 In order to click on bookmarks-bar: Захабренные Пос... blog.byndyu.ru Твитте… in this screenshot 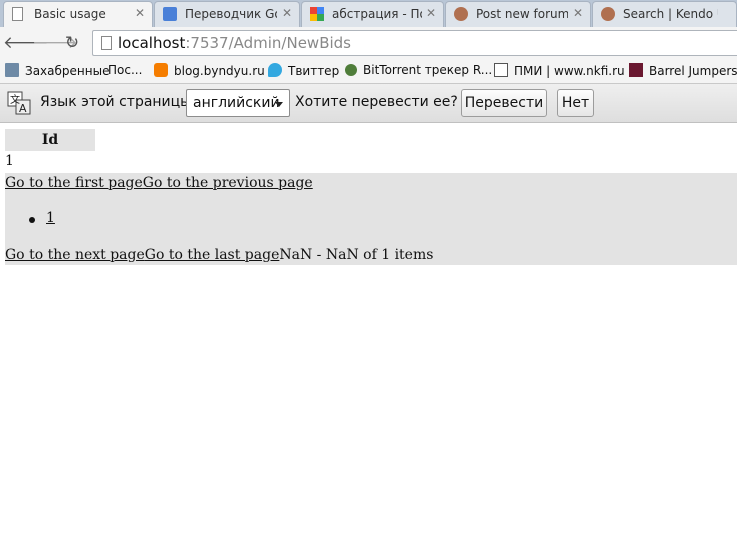, I will do `click(368, 71)`.